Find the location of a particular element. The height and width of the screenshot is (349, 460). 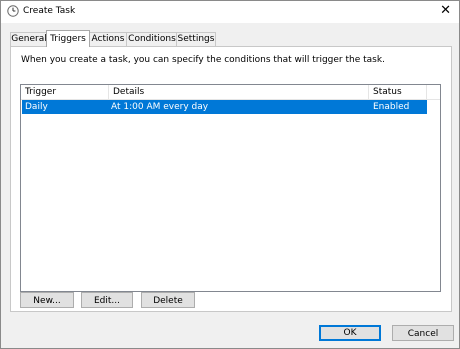

task-scheduler-clock-icon is located at coordinates (13, 11).